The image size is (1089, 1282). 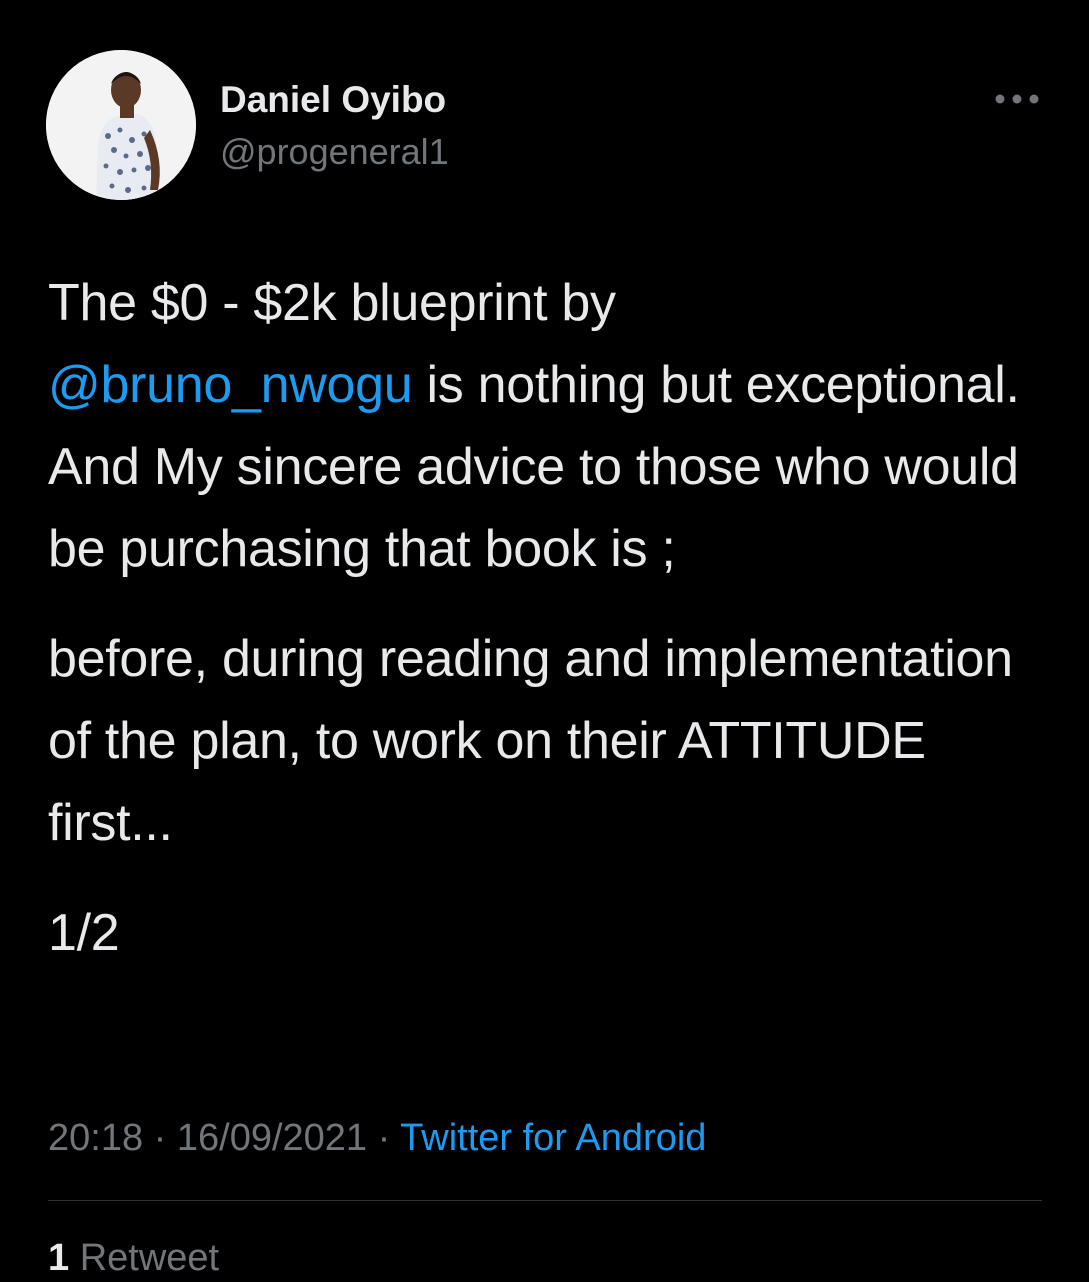 I want to click on mention-link: @bruno_nwogu, so click(x=230, y=385).